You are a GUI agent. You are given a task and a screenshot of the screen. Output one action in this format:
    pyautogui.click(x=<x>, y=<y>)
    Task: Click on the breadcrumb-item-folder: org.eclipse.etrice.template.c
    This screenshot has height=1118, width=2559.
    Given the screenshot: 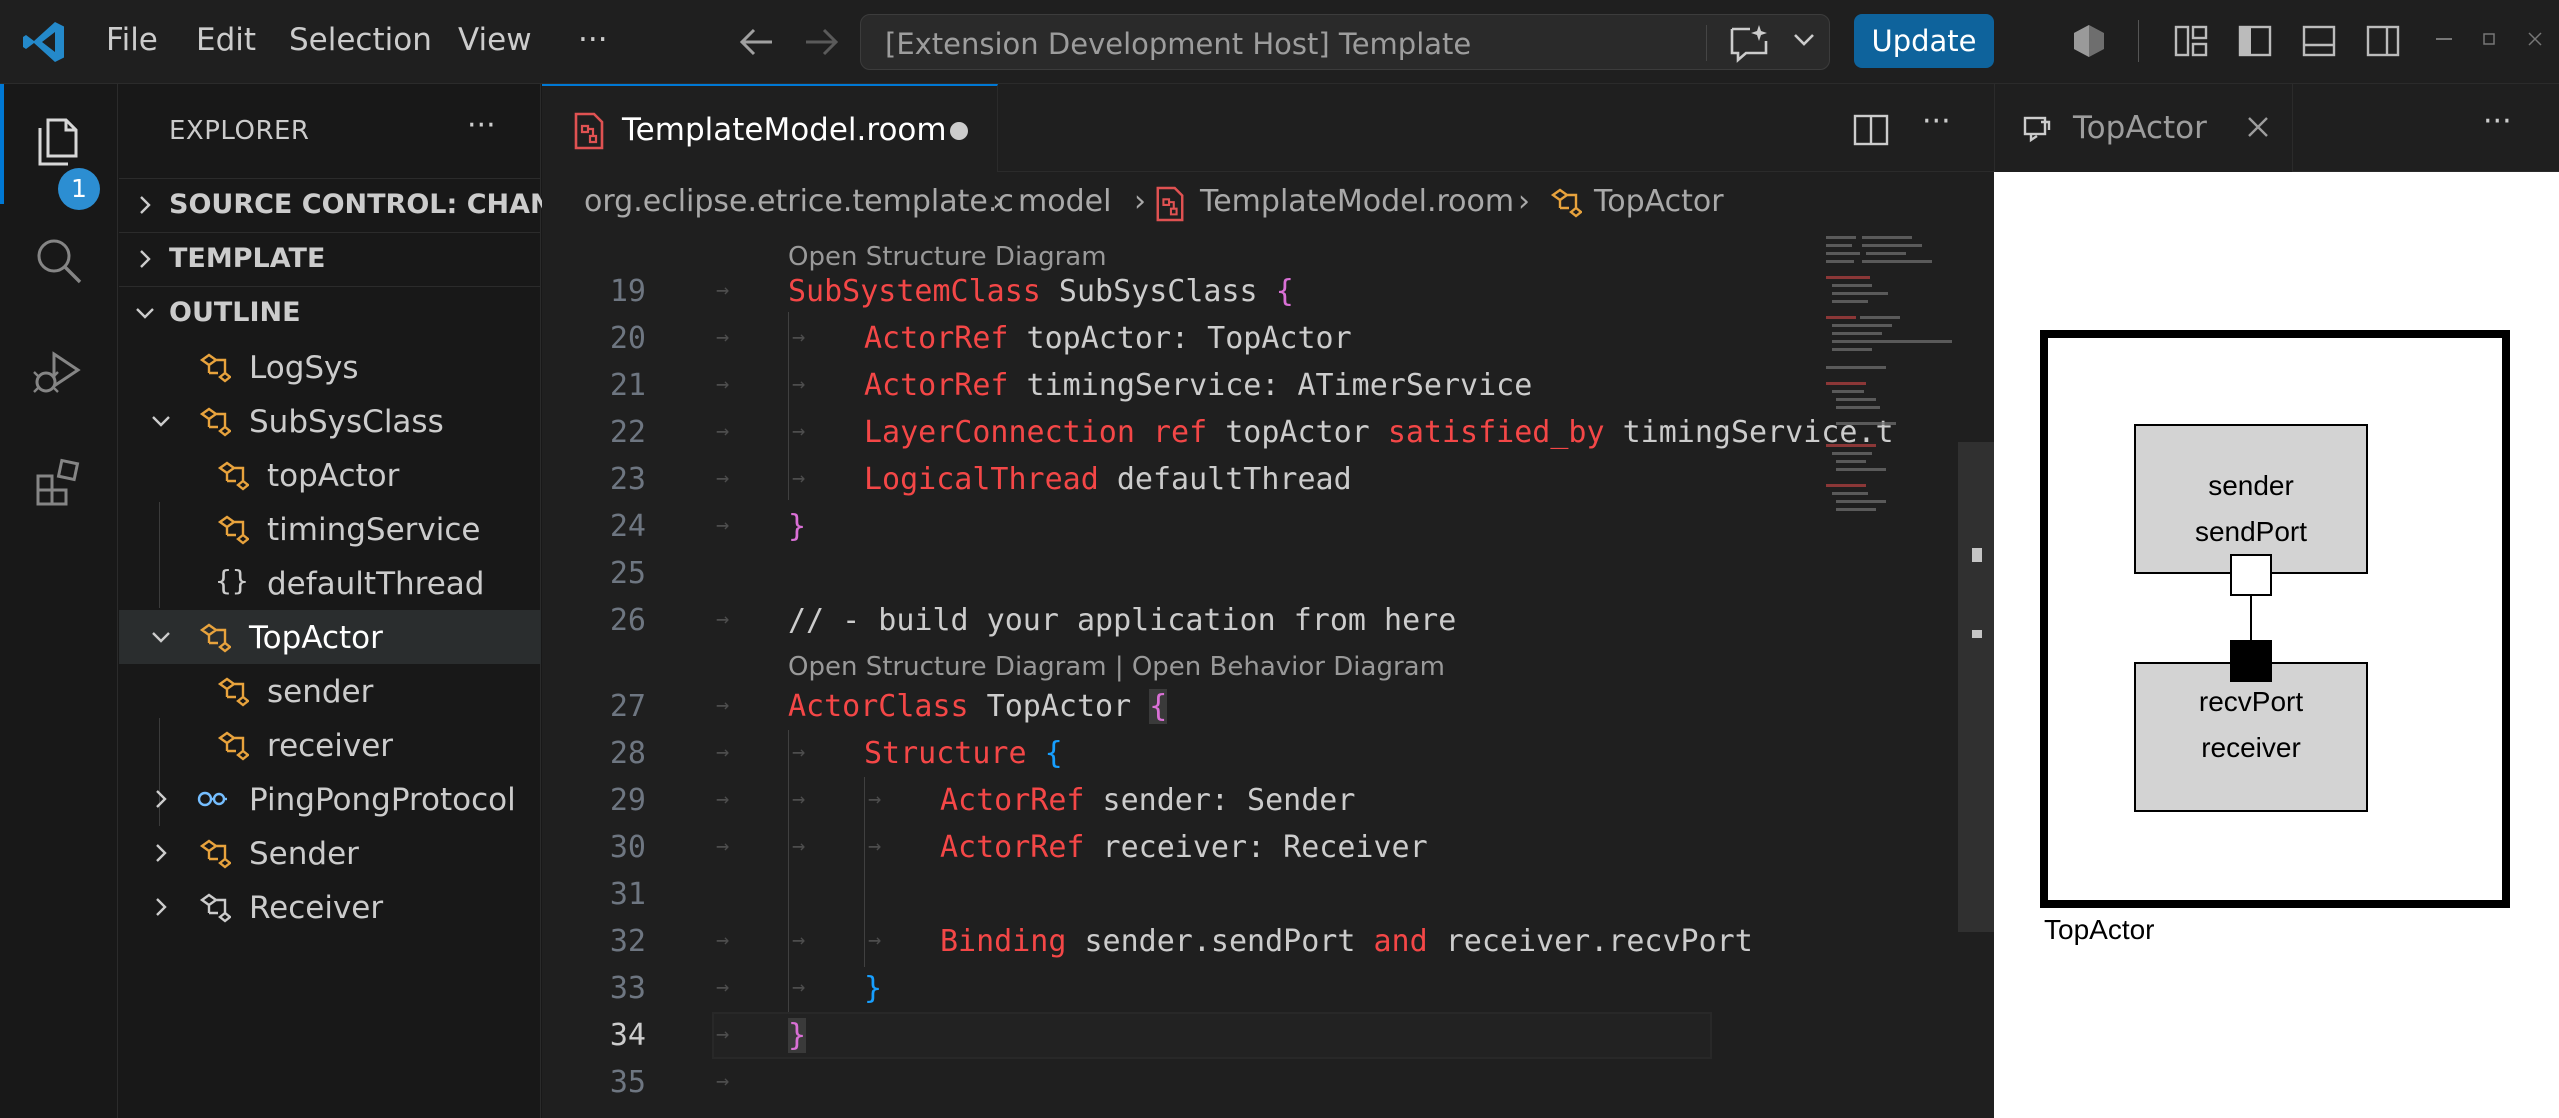 What is the action you would take?
    pyautogui.click(x=799, y=201)
    